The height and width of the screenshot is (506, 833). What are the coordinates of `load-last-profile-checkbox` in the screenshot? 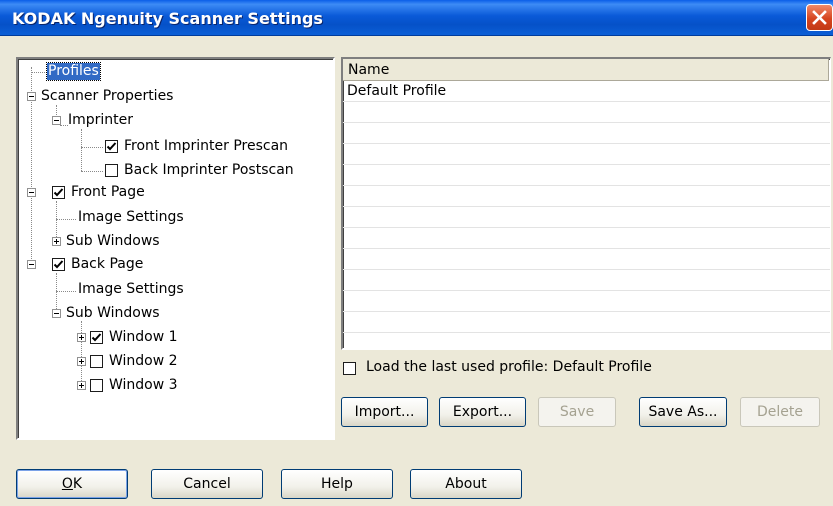 It's located at (349, 368).